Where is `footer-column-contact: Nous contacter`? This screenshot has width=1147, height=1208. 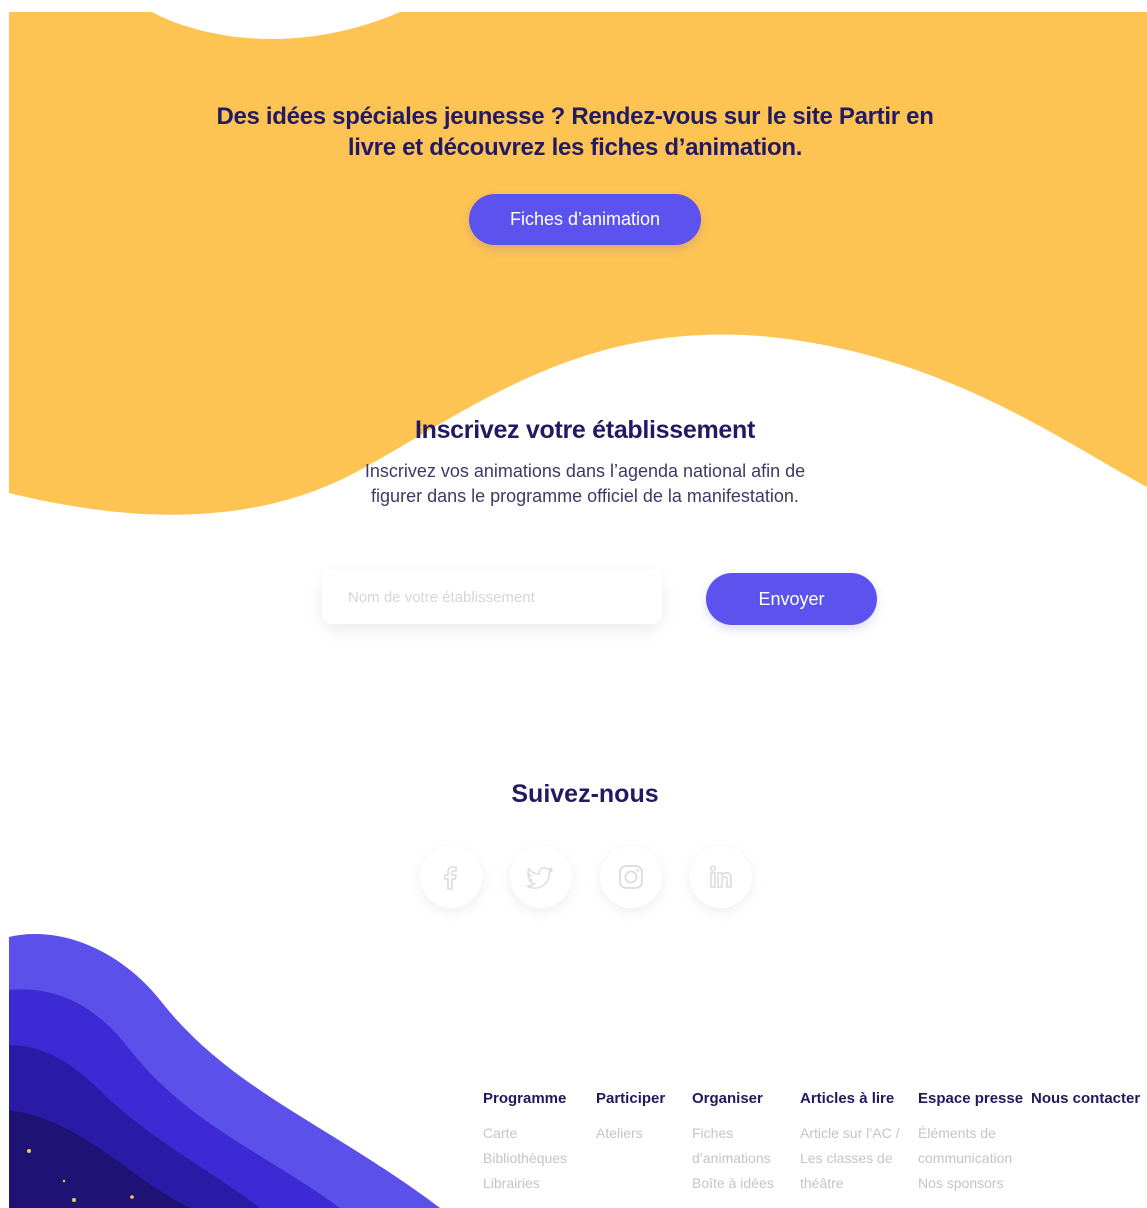
footer-column-contact: Nous contacter is located at coordinates (1085, 1105).